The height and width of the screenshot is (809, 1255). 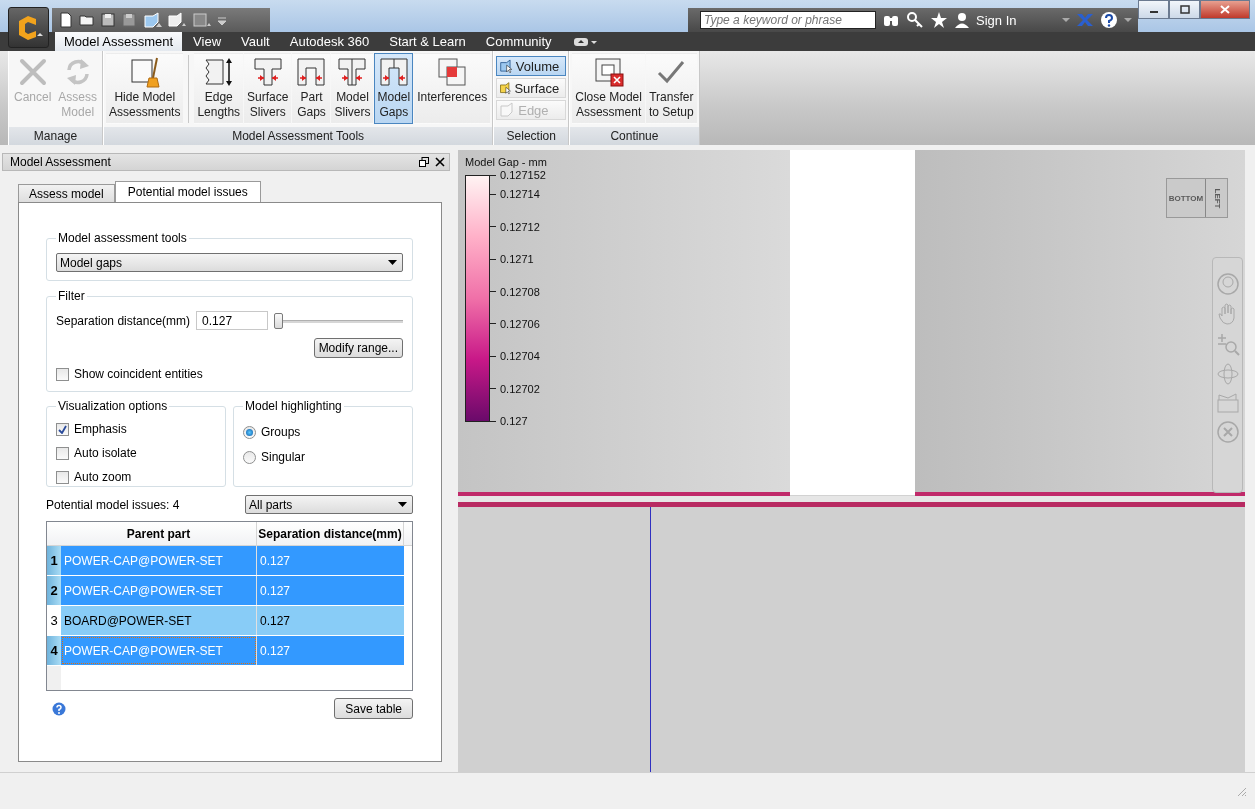 I want to click on parts-dropdown: All parts, so click(x=329, y=504).